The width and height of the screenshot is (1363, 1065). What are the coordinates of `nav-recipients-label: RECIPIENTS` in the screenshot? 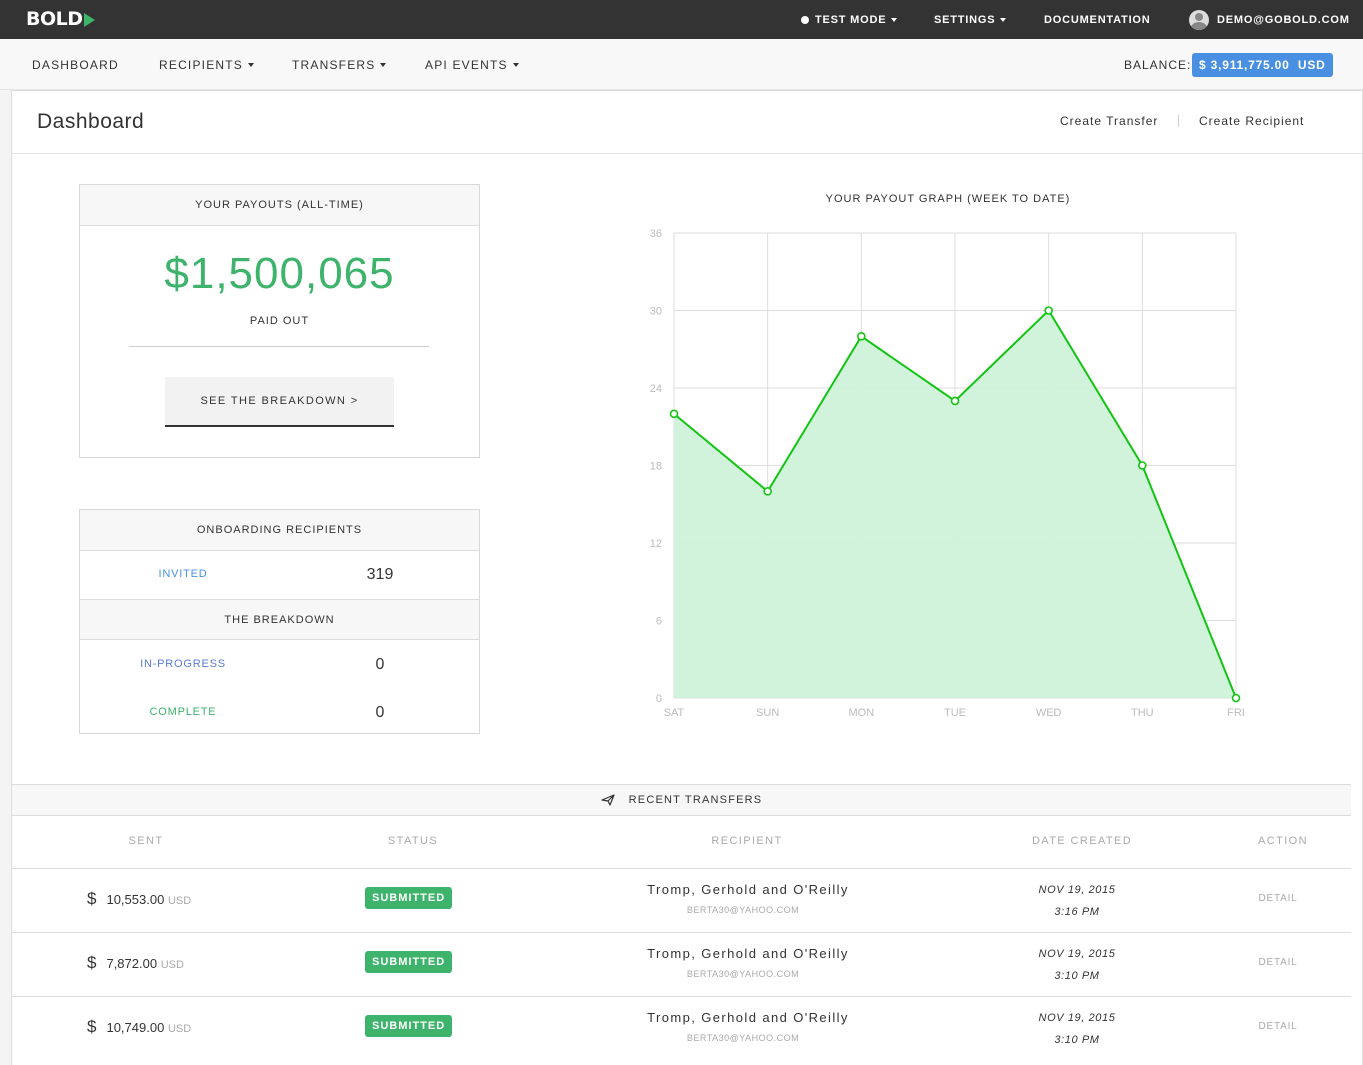 It's located at (201, 64).